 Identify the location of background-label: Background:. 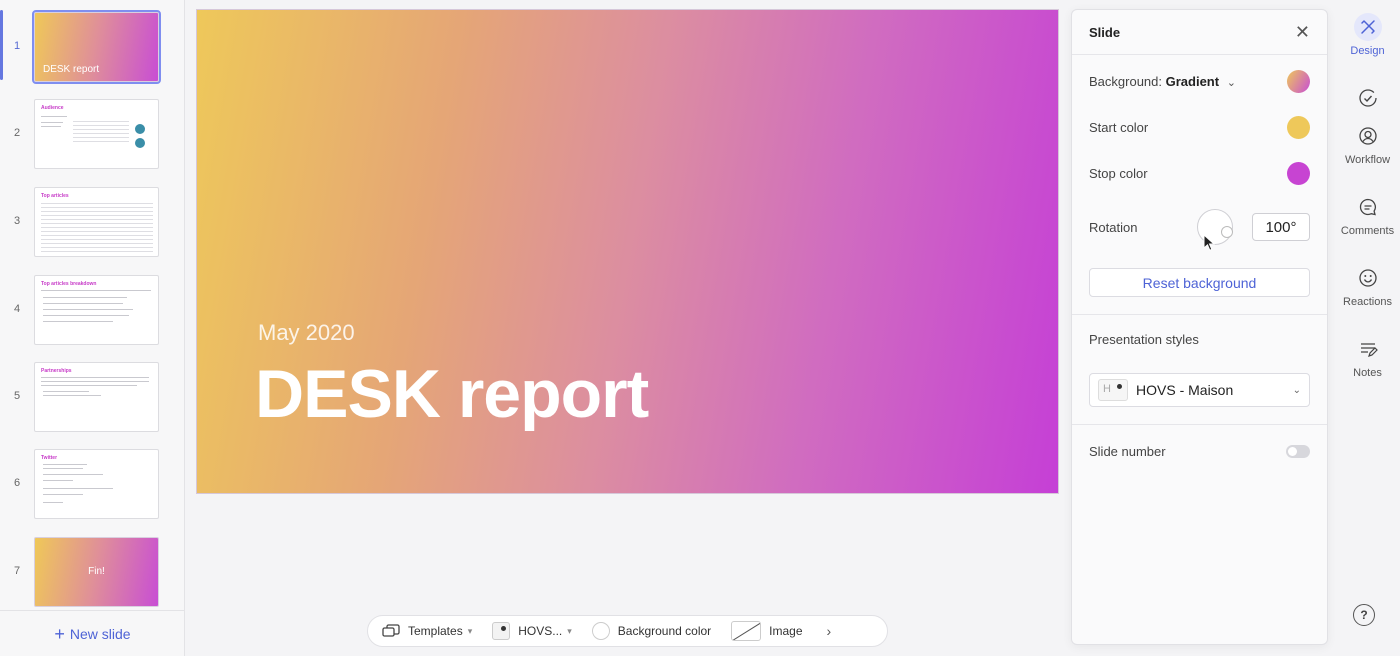
(1125, 81).